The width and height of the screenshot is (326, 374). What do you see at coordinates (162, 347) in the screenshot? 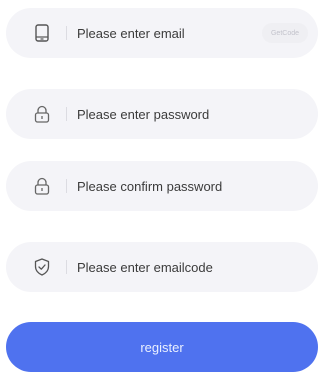
I see `register-button: register` at bounding box center [162, 347].